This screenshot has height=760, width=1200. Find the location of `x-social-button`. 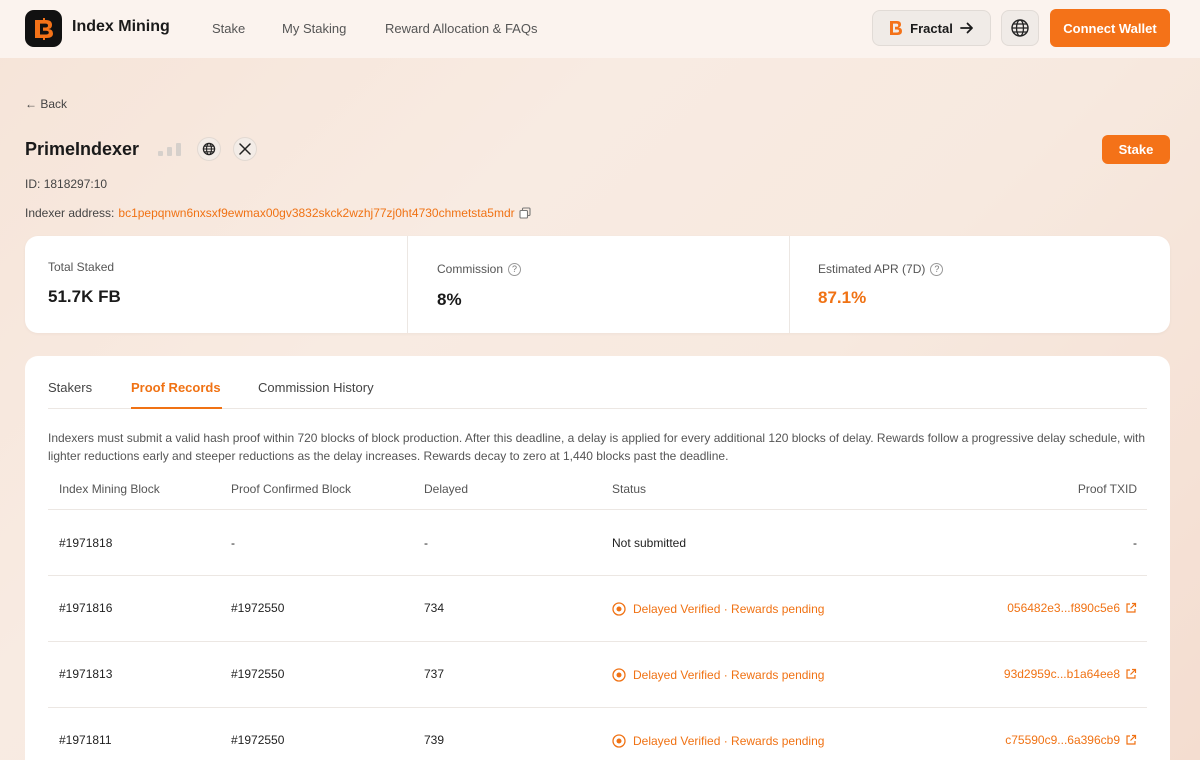

x-social-button is located at coordinates (245, 149).